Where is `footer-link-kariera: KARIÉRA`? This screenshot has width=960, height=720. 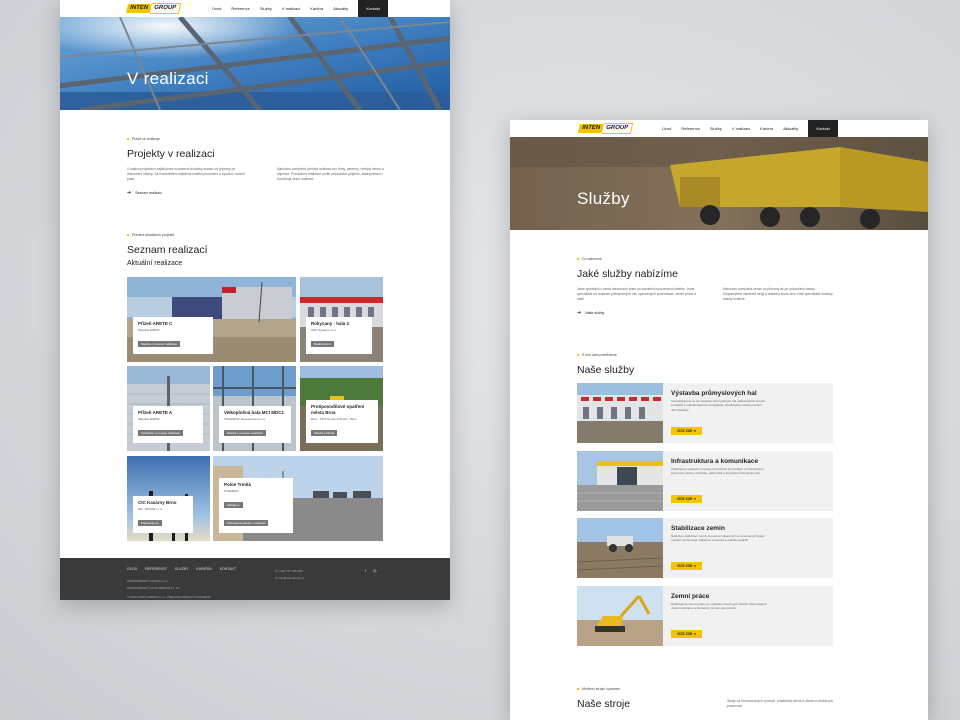
footer-link-kariera: KARIÉRA is located at coordinates (203, 569).